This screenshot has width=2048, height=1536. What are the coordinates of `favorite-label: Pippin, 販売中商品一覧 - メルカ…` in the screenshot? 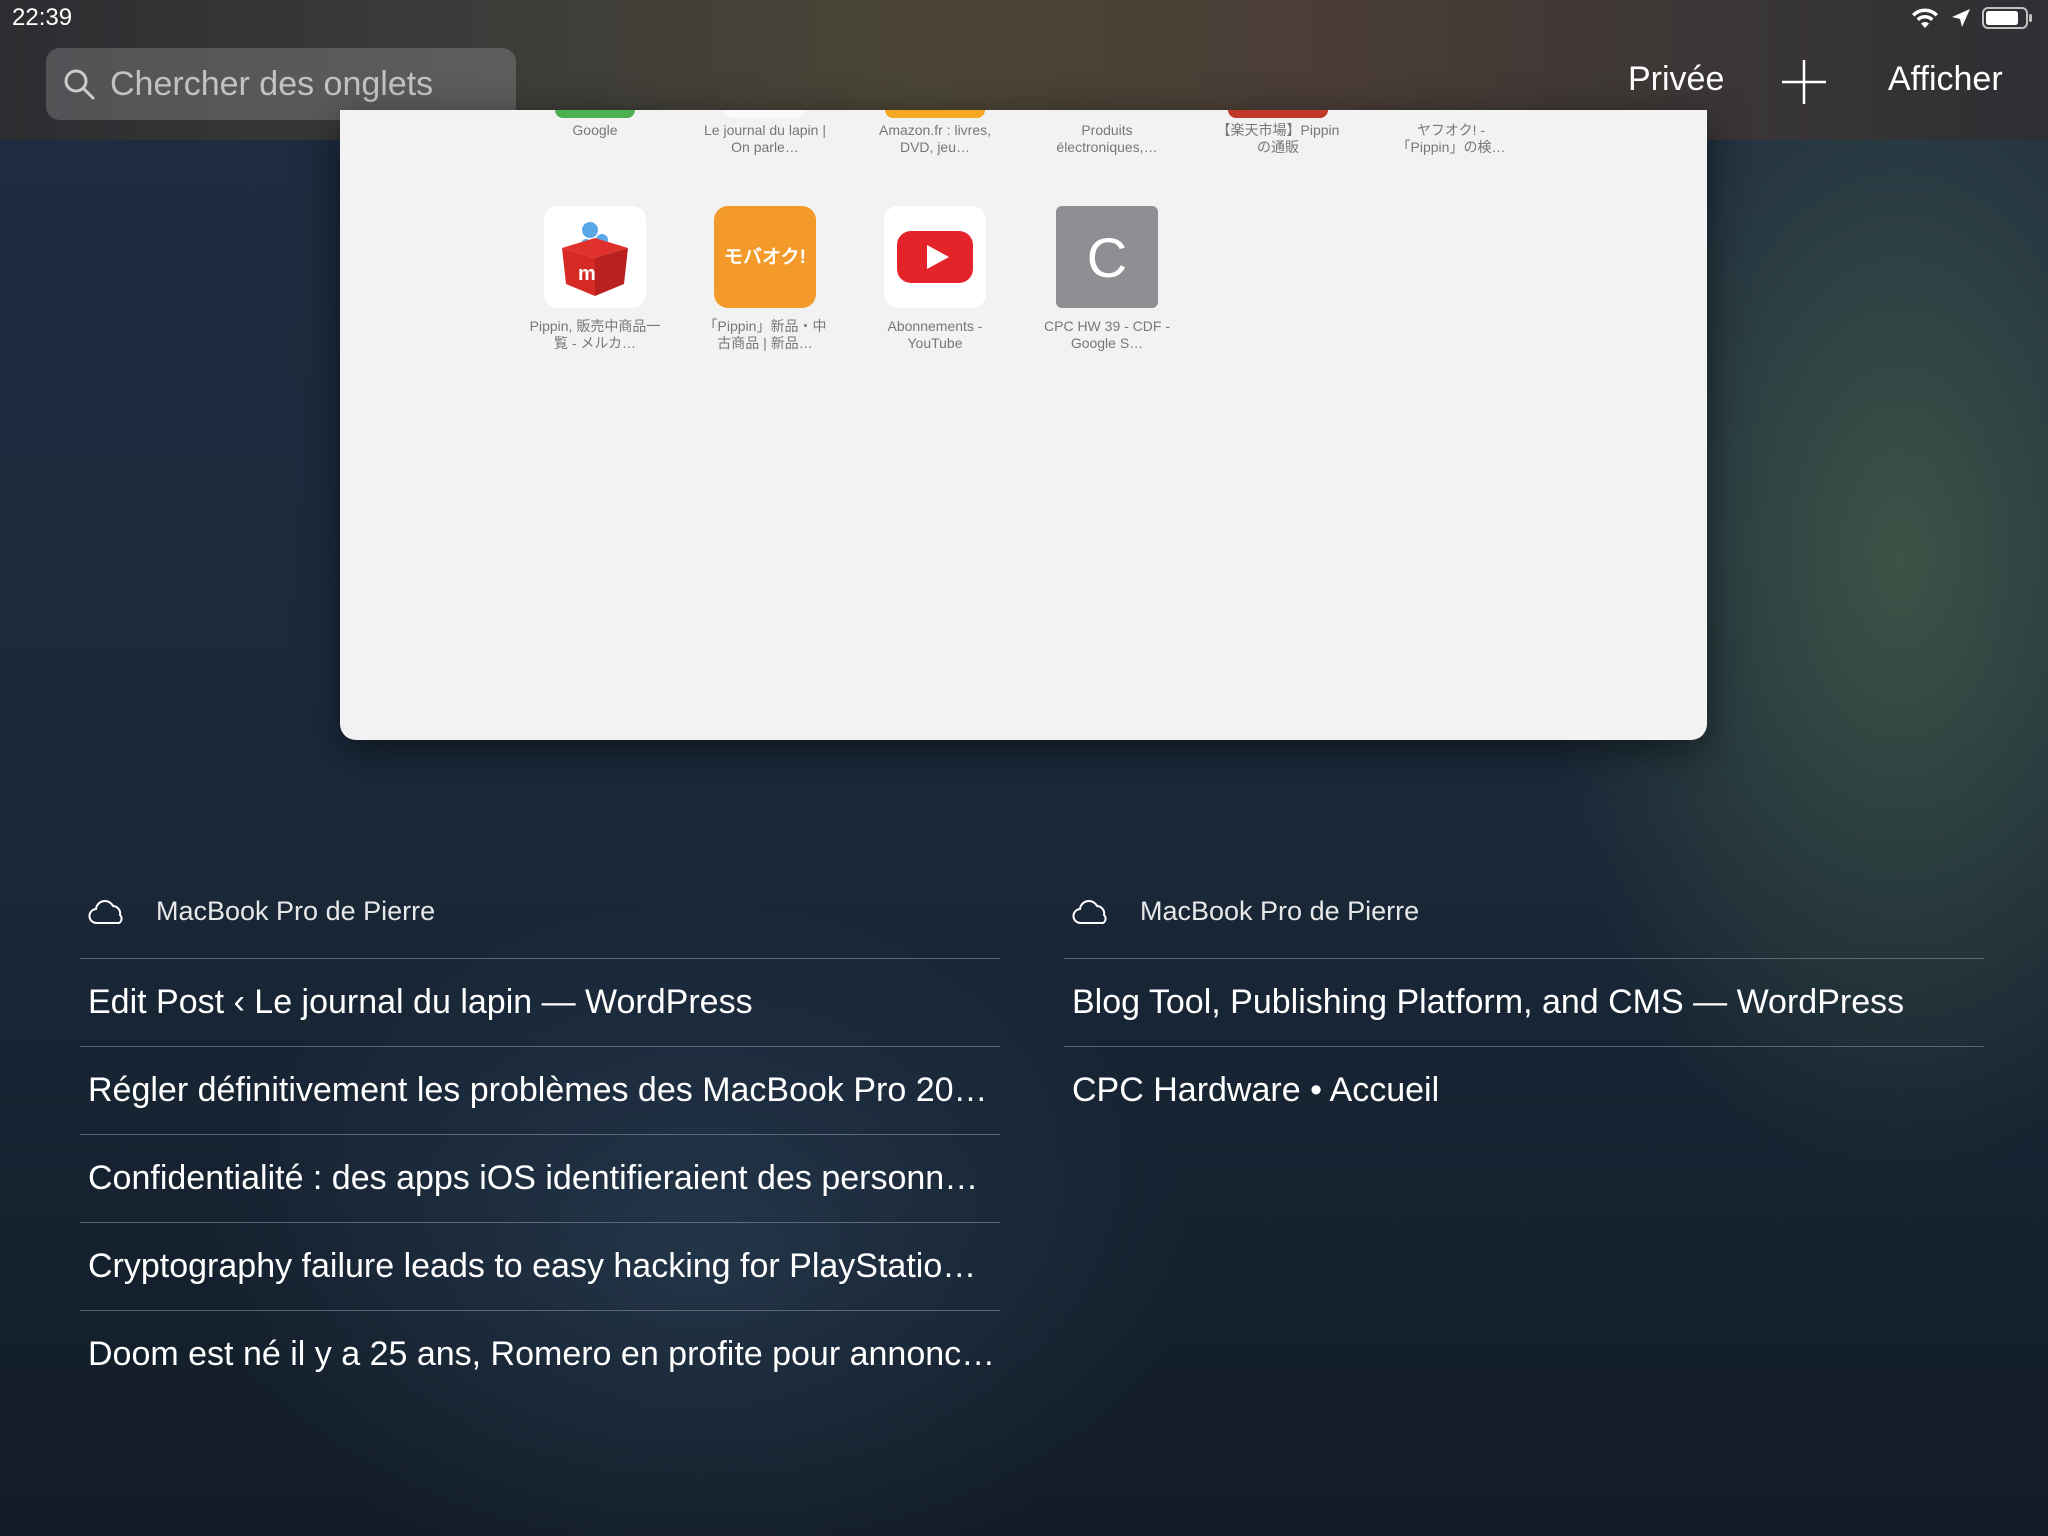 It's located at (595, 334).